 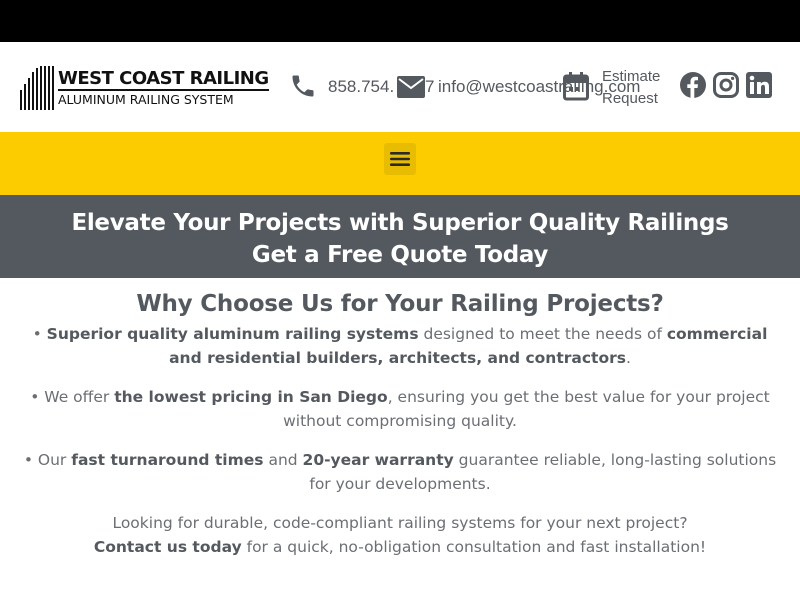 What do you see at coordinates (759, 85) in the screenshot?
I see `linkedin-icon` at bounding box center [759, 85].